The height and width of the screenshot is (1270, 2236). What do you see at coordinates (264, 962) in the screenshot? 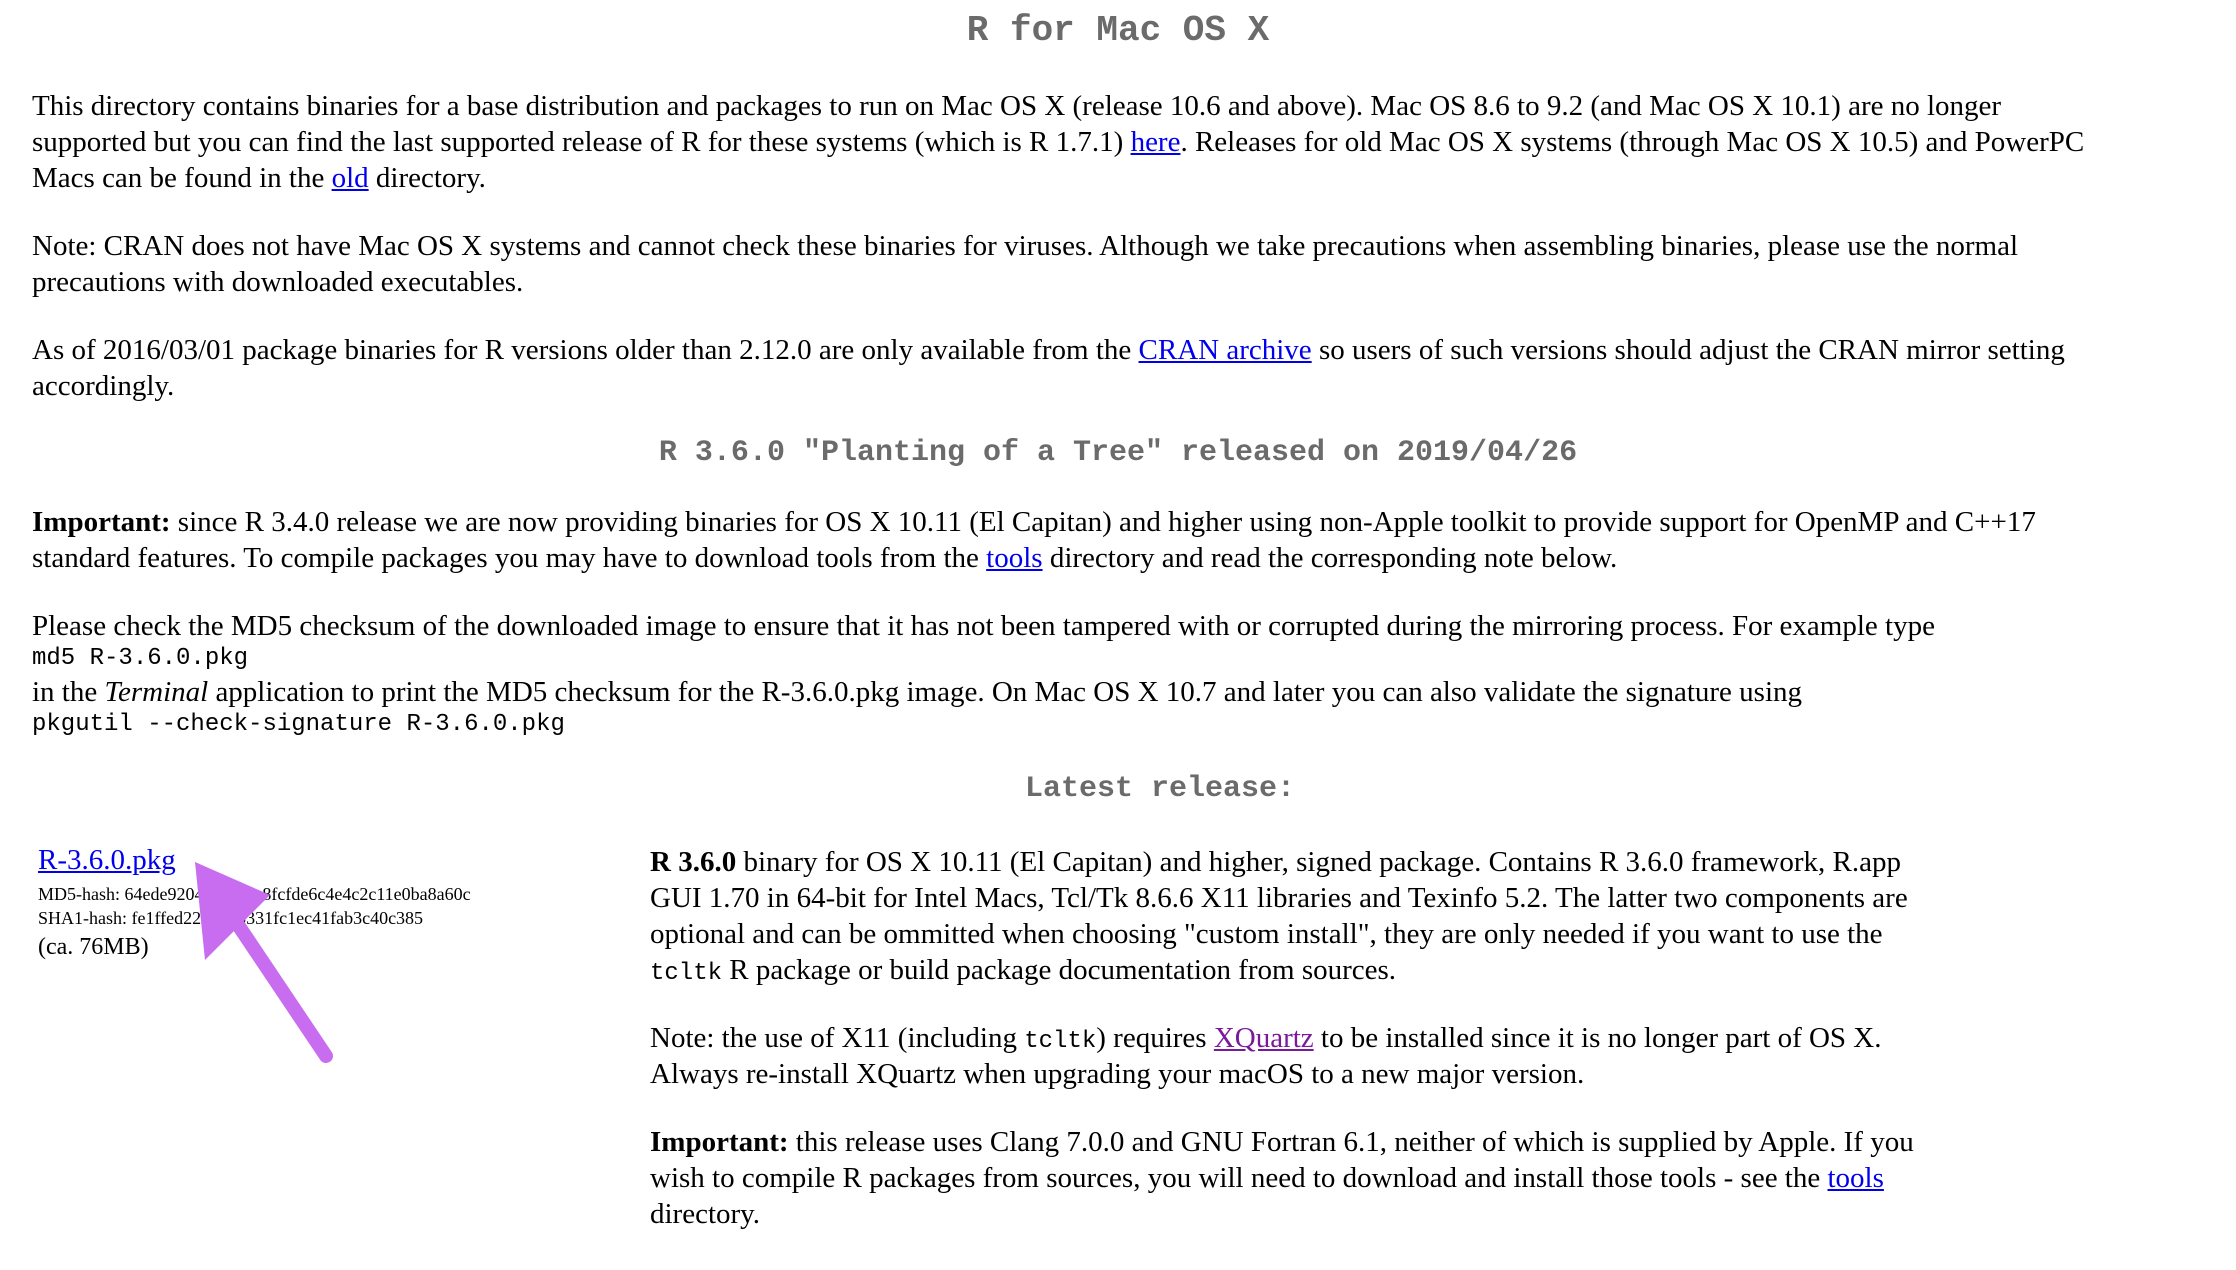
I see `arrow-icon` at bounding box center [264, 962].